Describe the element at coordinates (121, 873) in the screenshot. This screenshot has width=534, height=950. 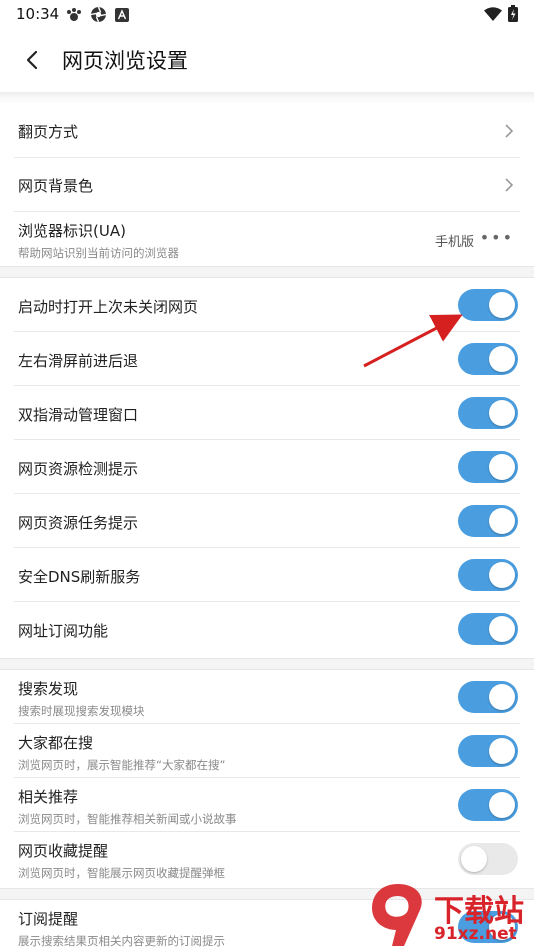
I see `row-description: 浏览网页时，智能展示网页收藏提醒弹框` at that location.